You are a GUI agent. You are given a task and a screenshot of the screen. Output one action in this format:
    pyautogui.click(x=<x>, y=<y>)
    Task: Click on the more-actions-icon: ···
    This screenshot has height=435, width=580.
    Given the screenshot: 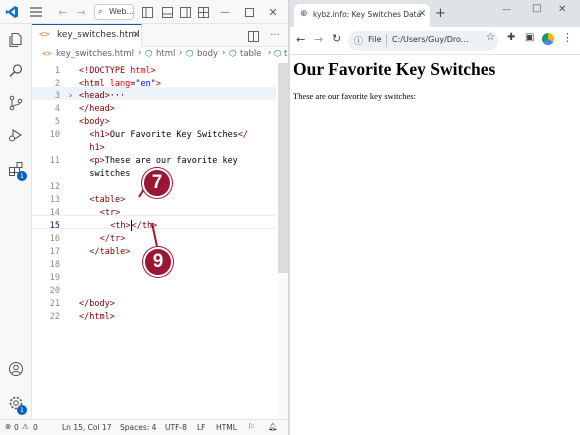 What is the action you would take?
    pyautogui.click(x=275, y=35)
    